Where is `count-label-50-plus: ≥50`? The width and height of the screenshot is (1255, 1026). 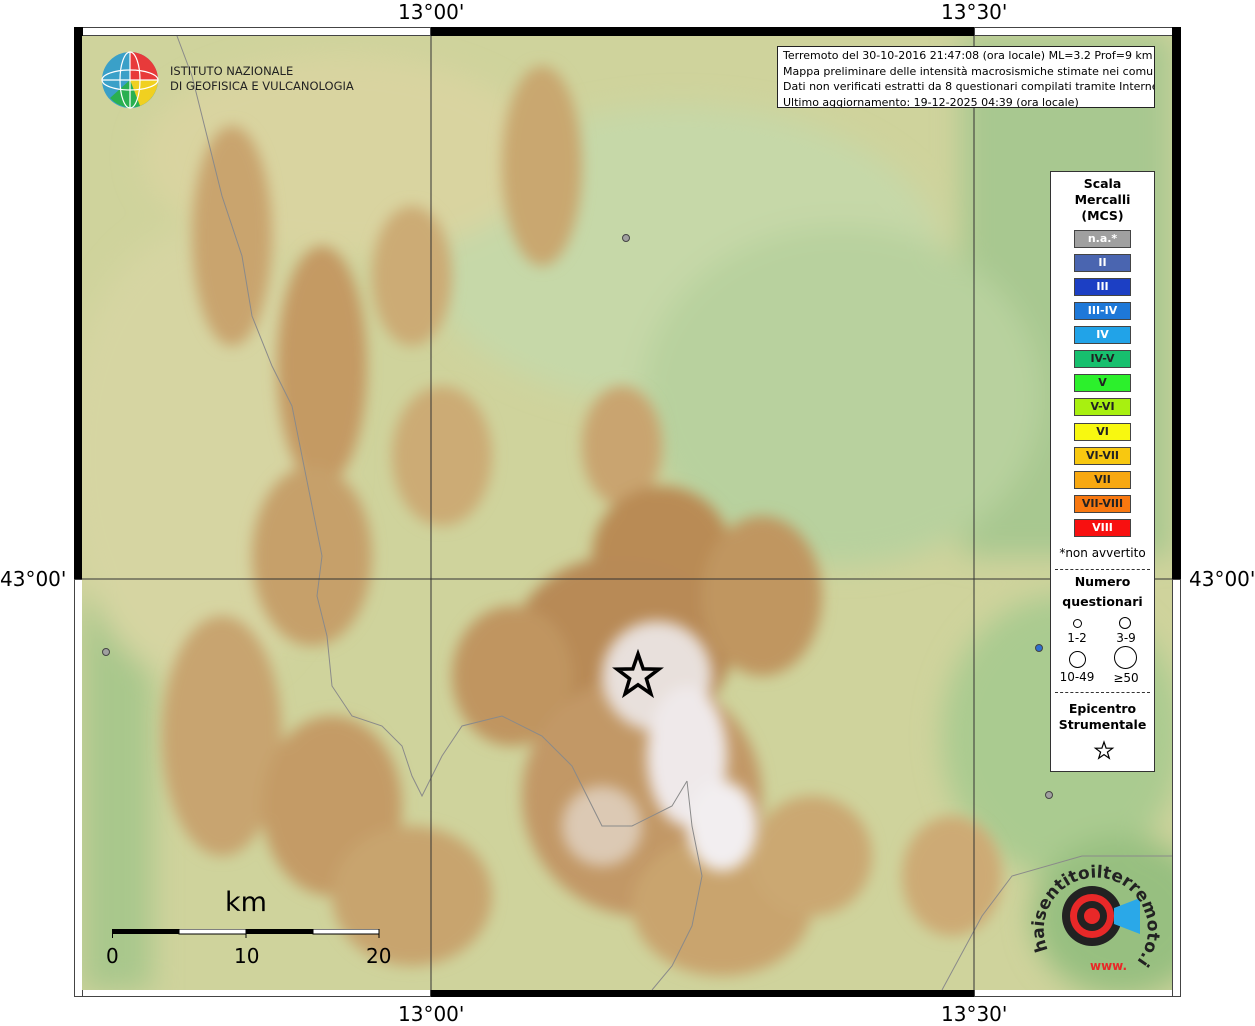 count-label-50-plus: ≥50 is located at coordinates (1126, 678).